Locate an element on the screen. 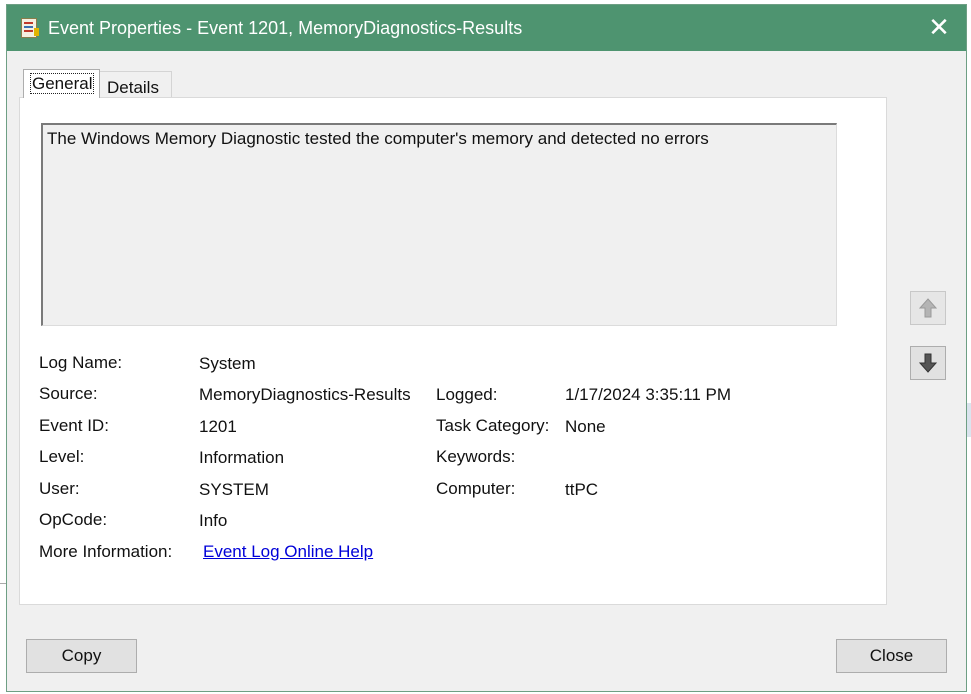  value-task-category: None is located at coordinates (585, 426).